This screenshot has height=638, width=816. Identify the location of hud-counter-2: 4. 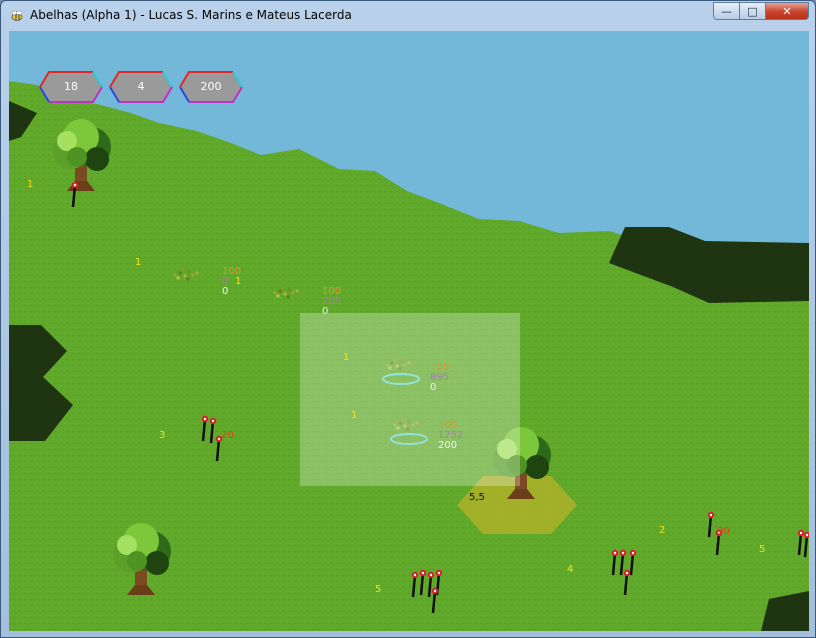
(141, 87).